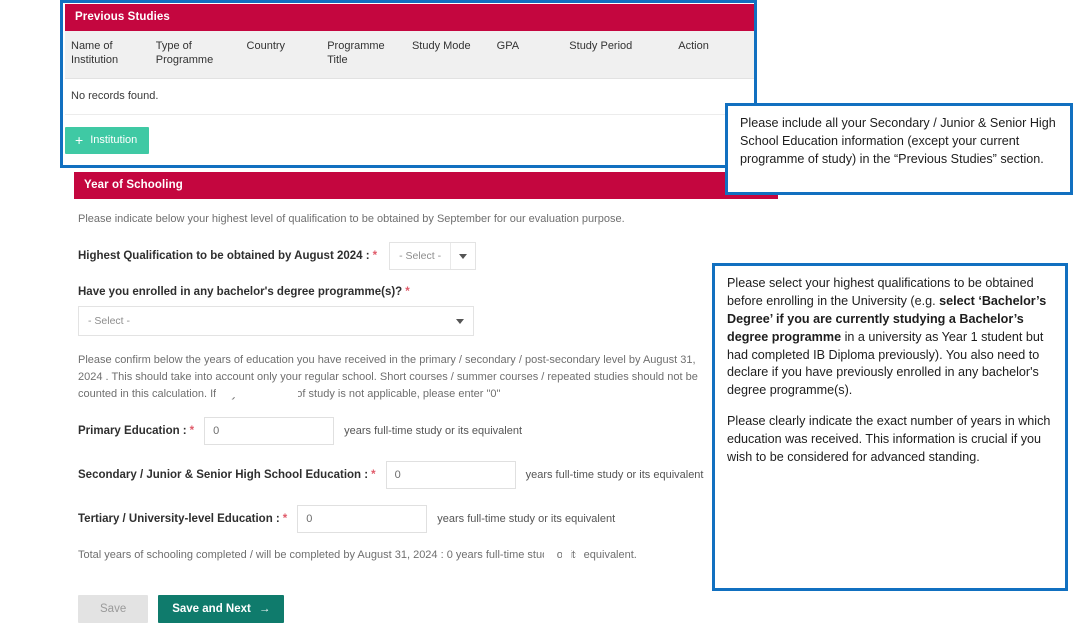  What do you see at coordinates (195, 55) in the screenshot?
I see `column-header-type-of-programme: Type of Programme` at bounding box center [195, 55].